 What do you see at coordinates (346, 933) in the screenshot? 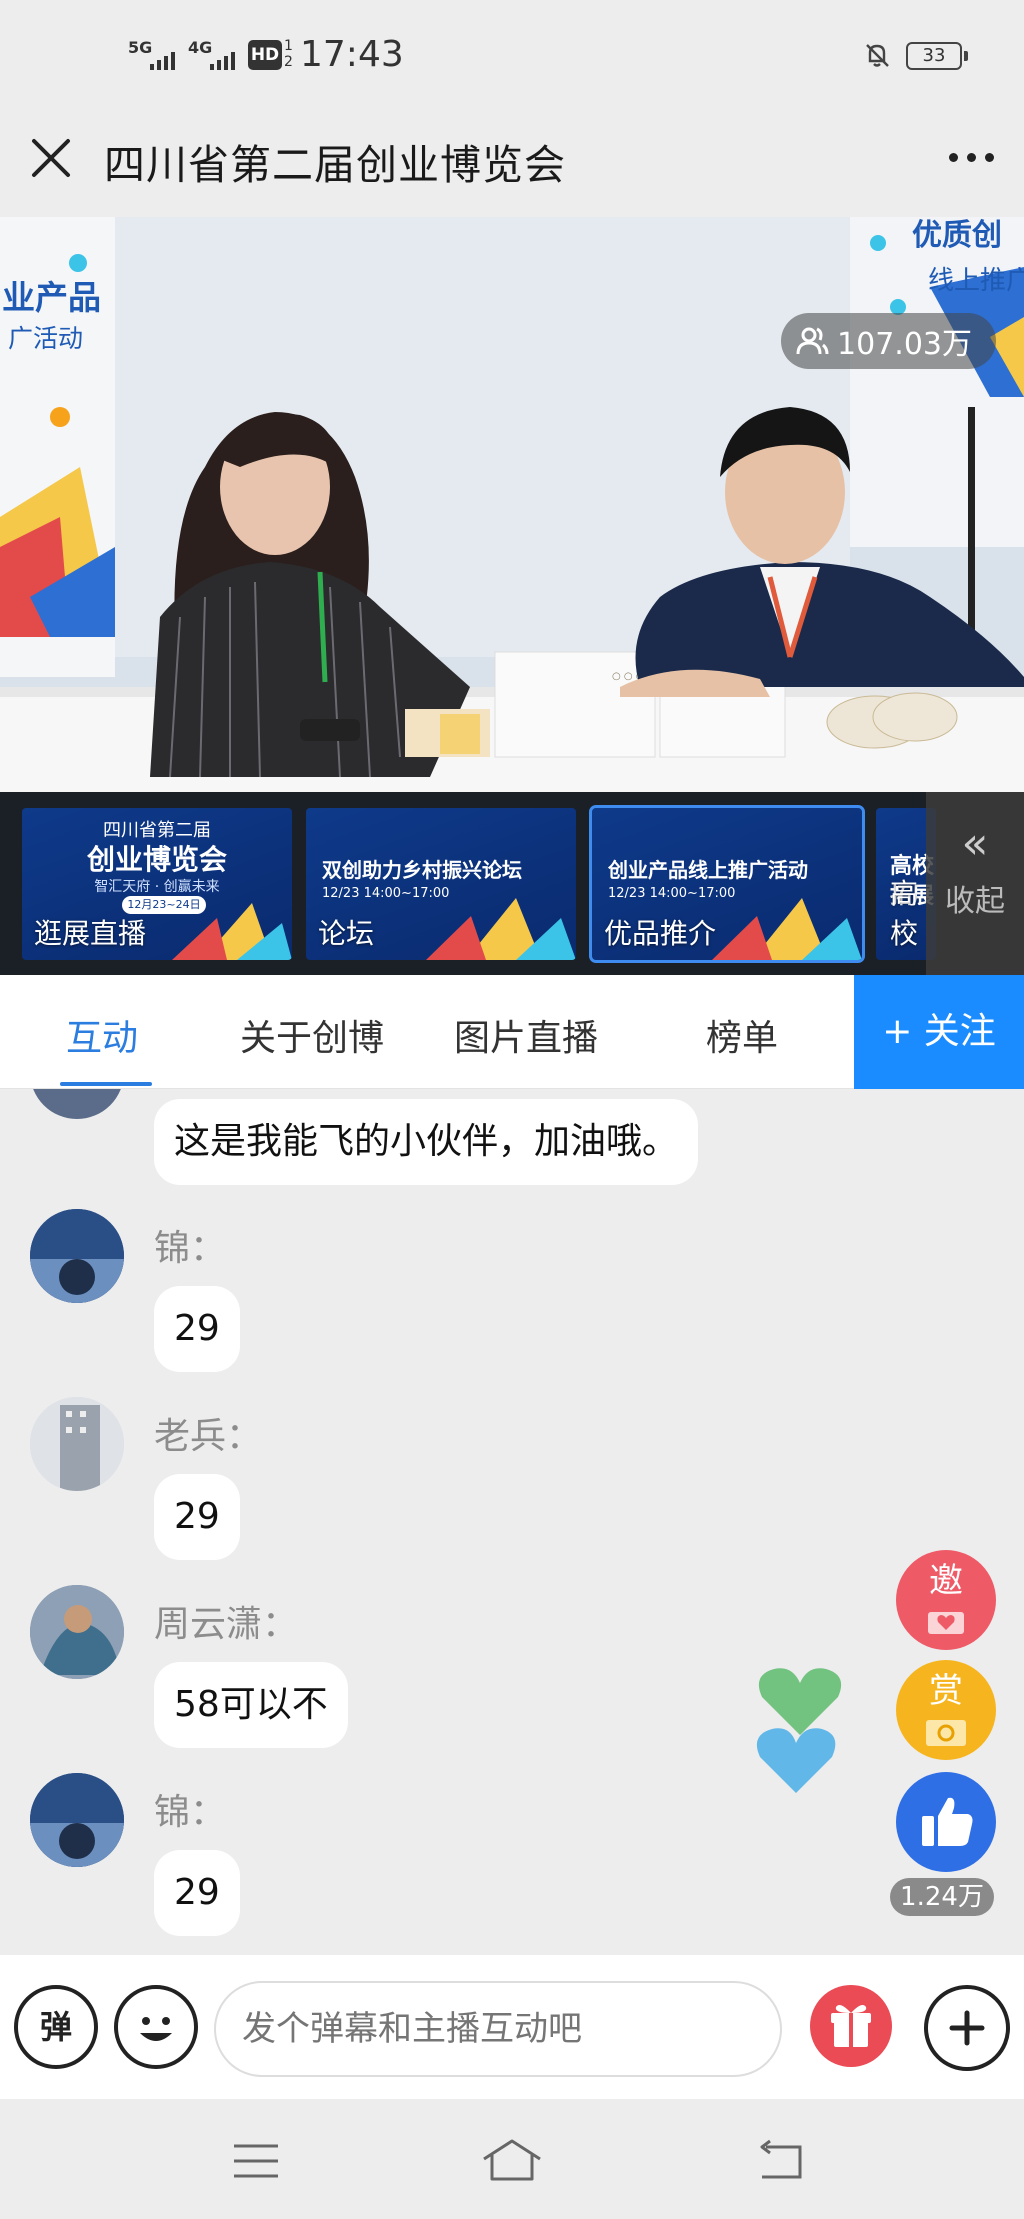
I see `card-label: 论坛` at bounding box center [346, 933].